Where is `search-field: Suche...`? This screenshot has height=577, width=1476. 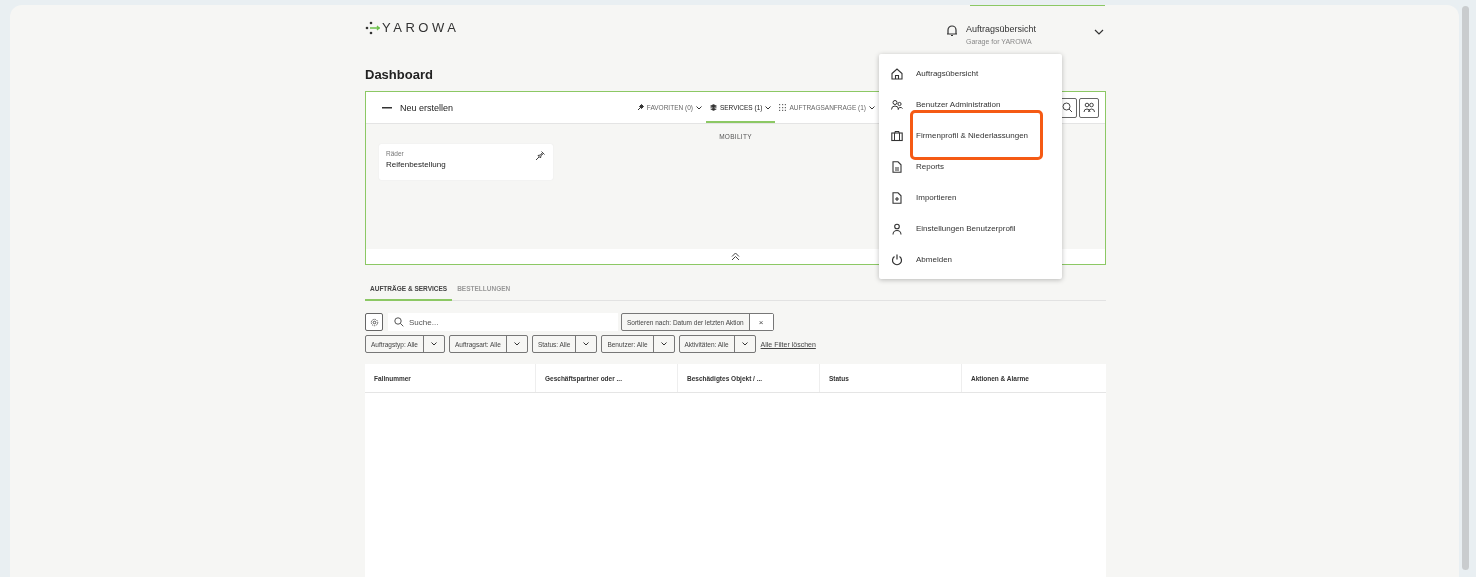 search-field: Suche... is located at coordinates (503, 322).